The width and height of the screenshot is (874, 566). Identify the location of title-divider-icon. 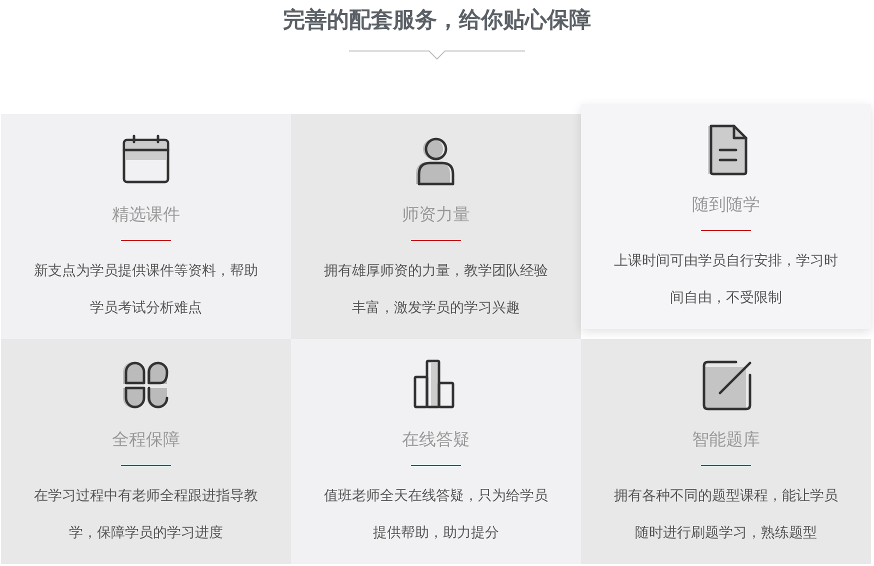
(437, 56).